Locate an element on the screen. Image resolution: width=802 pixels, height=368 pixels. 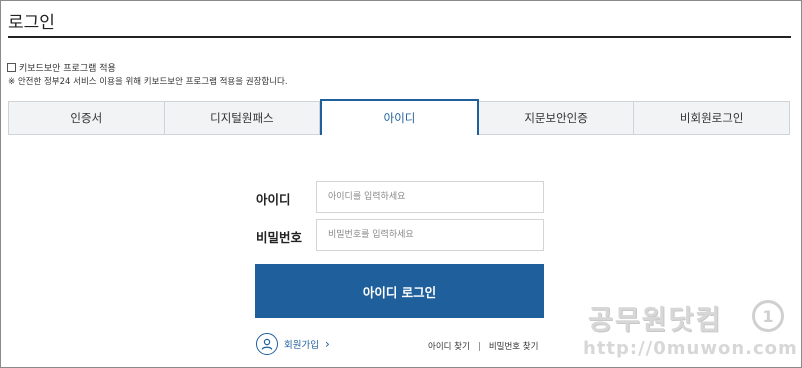
tab-fingerprint: 지문보안인증 is located at coordinates (556, 118).